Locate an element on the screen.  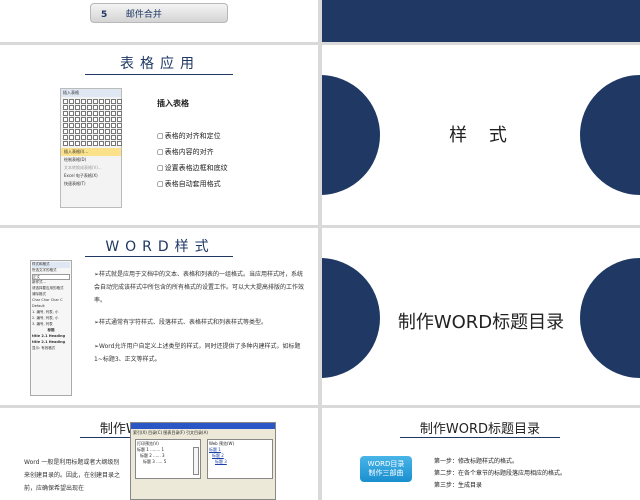
toc-item-number: 5 is located at coordinates (104, 15).